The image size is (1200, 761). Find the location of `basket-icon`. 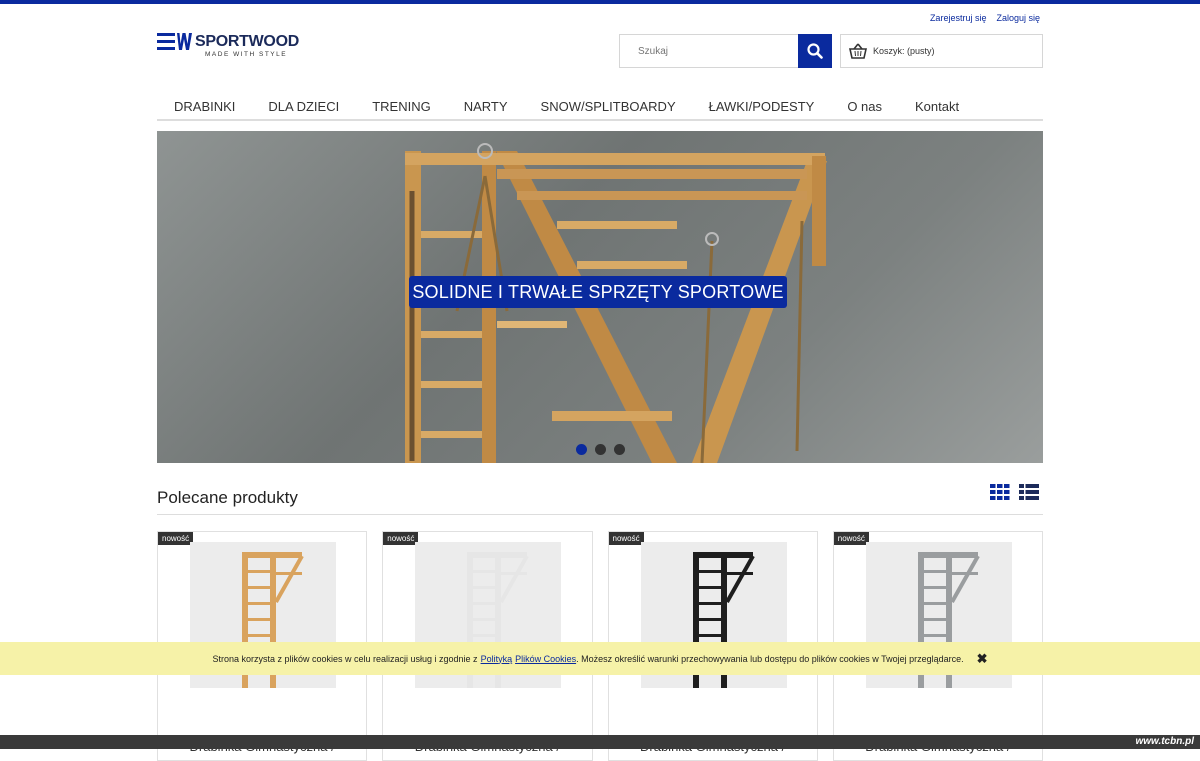

basket-icon is located at coordinates (858, 51).